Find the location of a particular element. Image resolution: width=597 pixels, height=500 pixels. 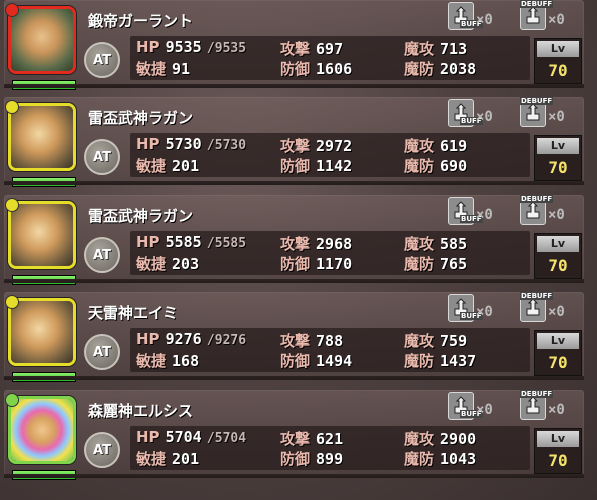

buff-count: ×0 is located at coordinates (484, 117).